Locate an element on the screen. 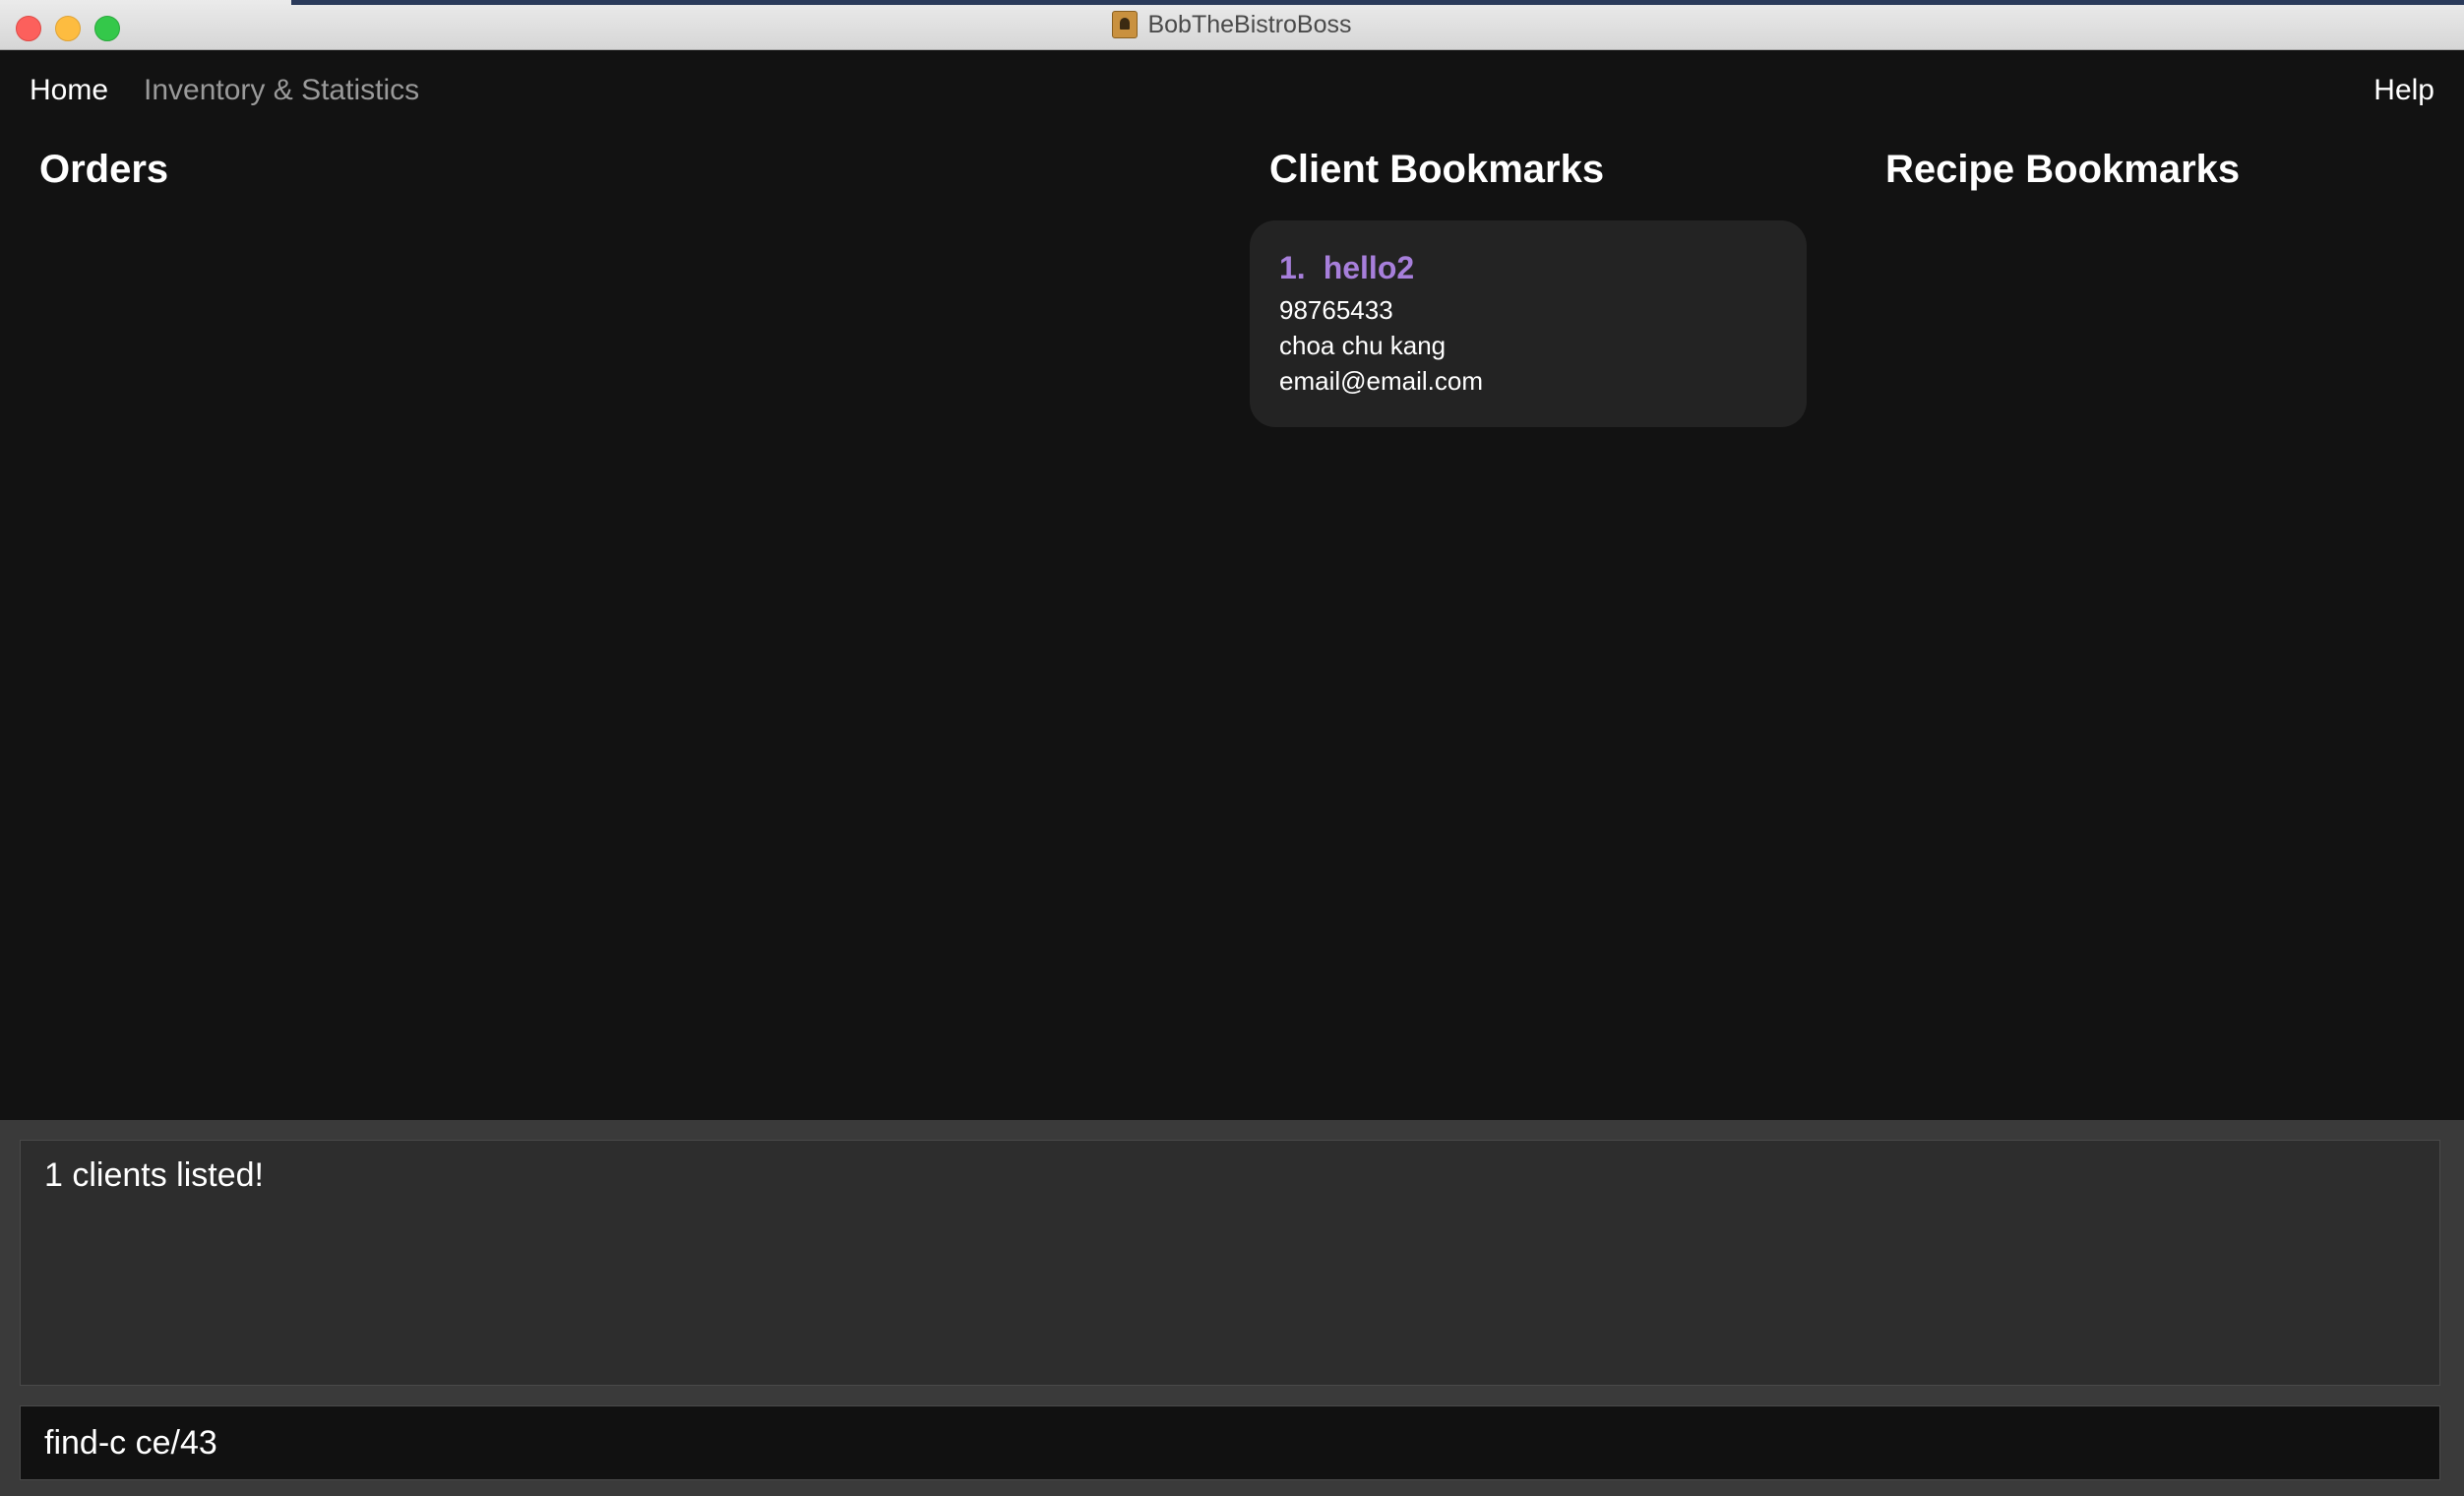  command-input is located at coordinates (1230, 1442).